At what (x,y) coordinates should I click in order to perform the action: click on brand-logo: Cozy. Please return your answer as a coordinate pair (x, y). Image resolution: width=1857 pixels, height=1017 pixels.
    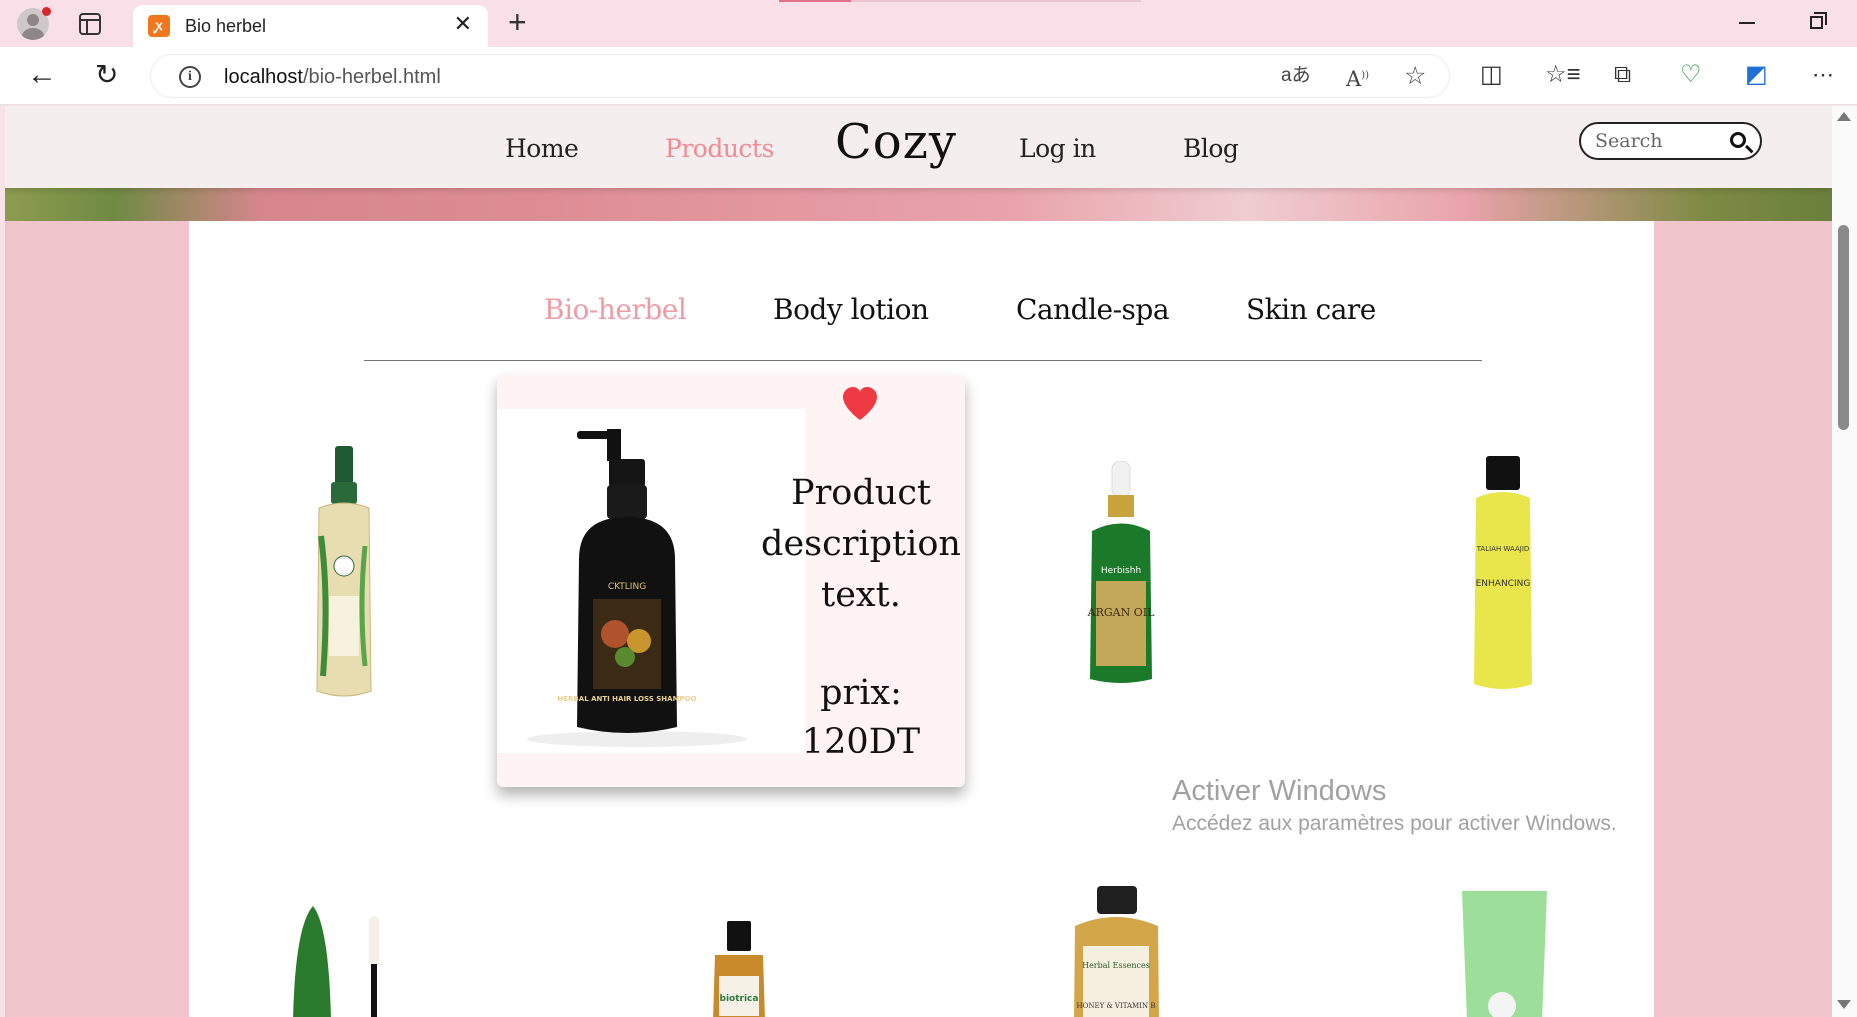
    Looking at the image, I should click on (896, 142).